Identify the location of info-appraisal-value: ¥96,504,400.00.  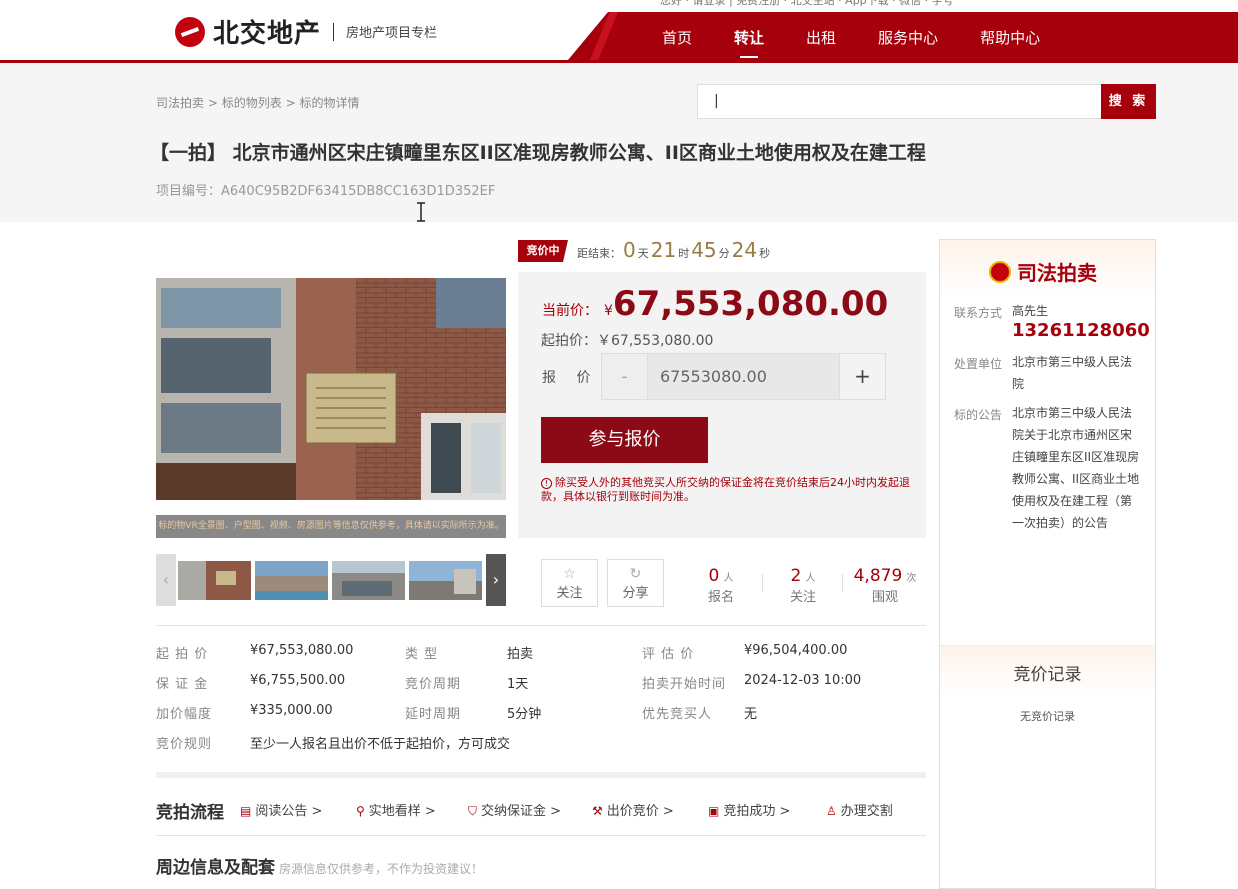
(795, 650).